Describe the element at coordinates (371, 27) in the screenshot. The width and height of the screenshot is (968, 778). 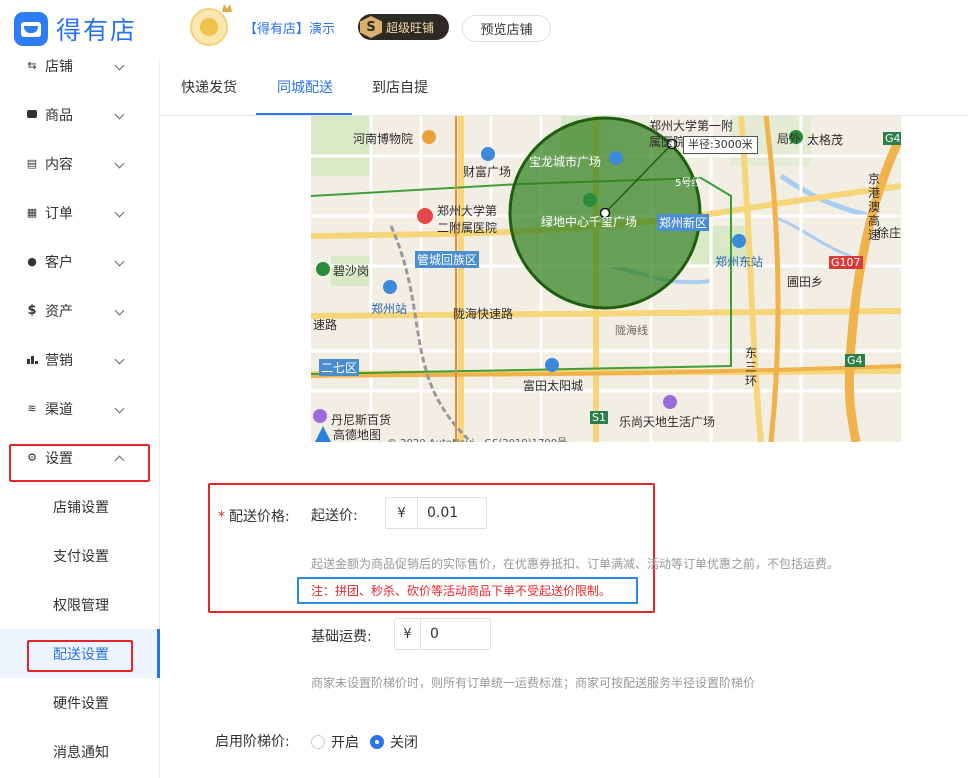
I see `badge-s-icon: S` at that location.